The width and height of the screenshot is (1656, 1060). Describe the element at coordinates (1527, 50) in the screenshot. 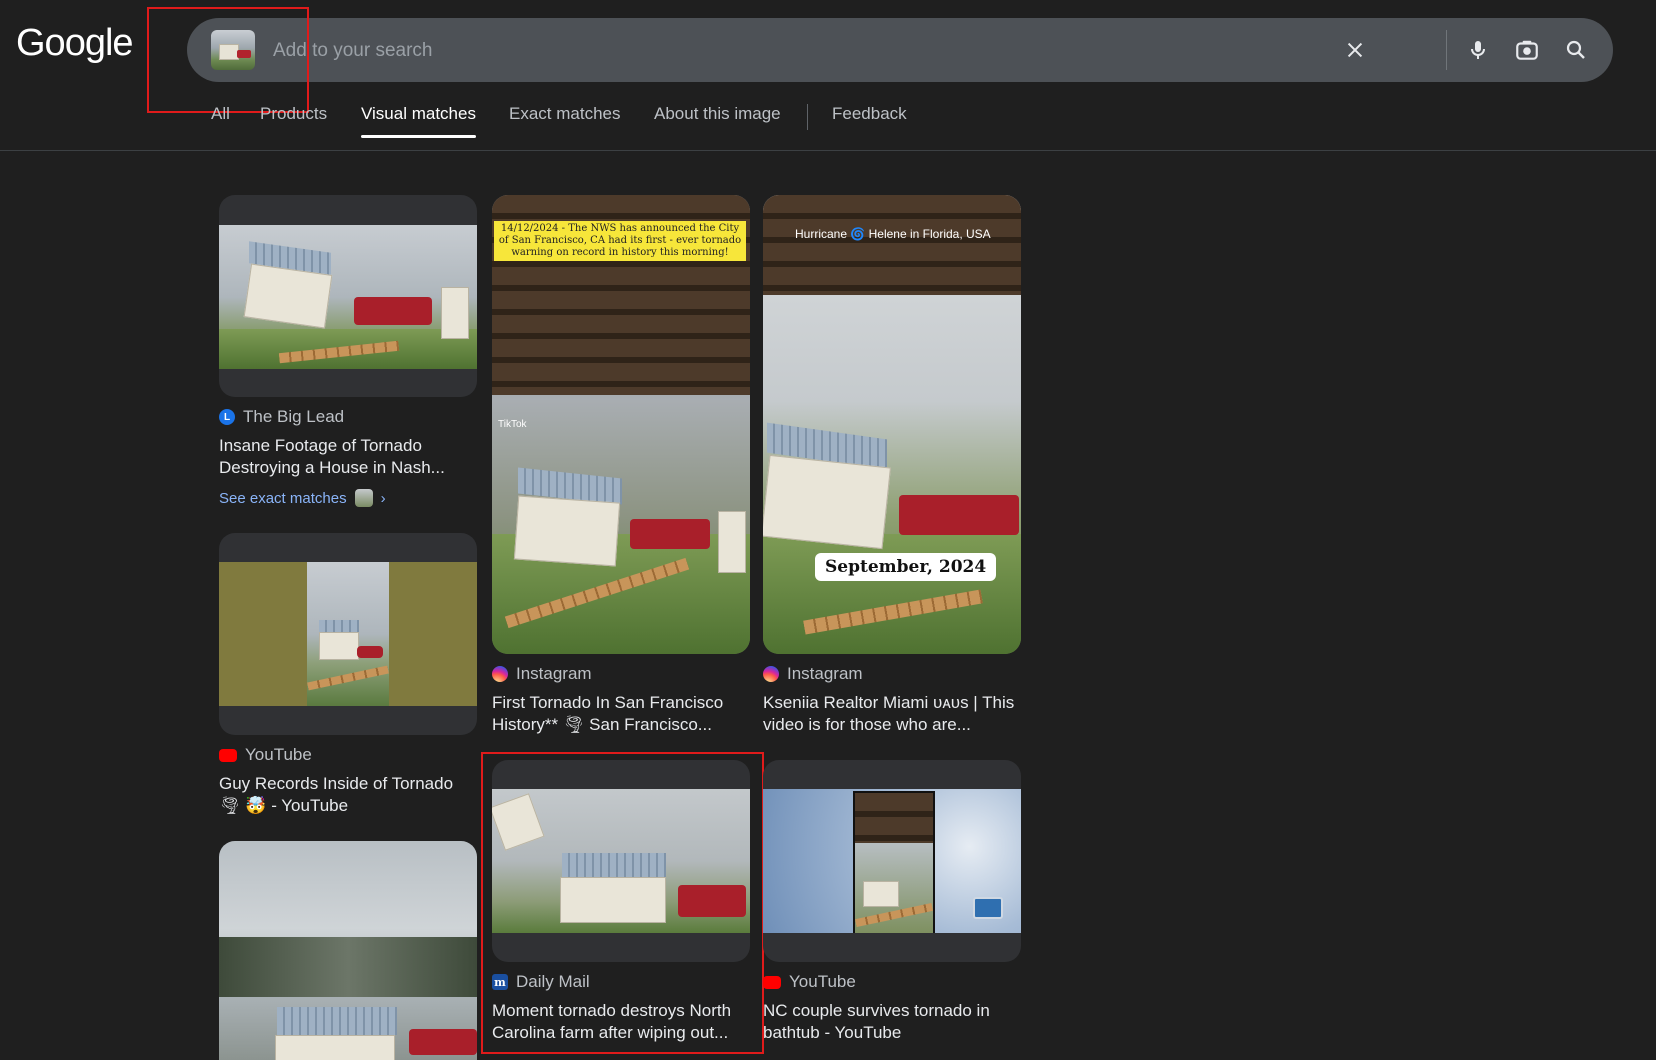

I see `camera-lens-icon` at that location.